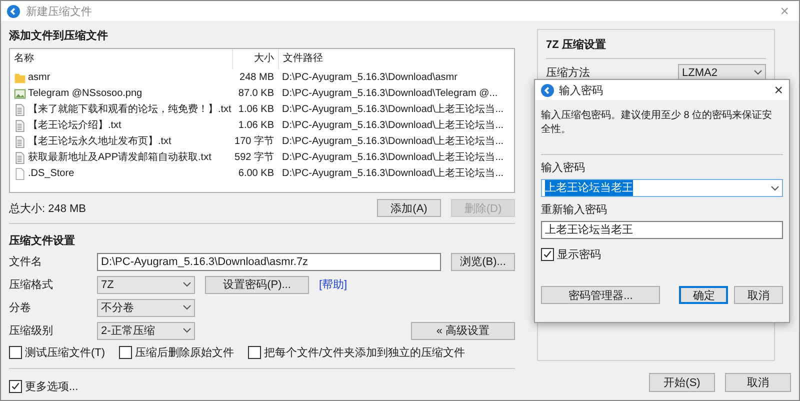  I want to click on confirm-password-field: 上老王论坛当老王, so click(662, 230).